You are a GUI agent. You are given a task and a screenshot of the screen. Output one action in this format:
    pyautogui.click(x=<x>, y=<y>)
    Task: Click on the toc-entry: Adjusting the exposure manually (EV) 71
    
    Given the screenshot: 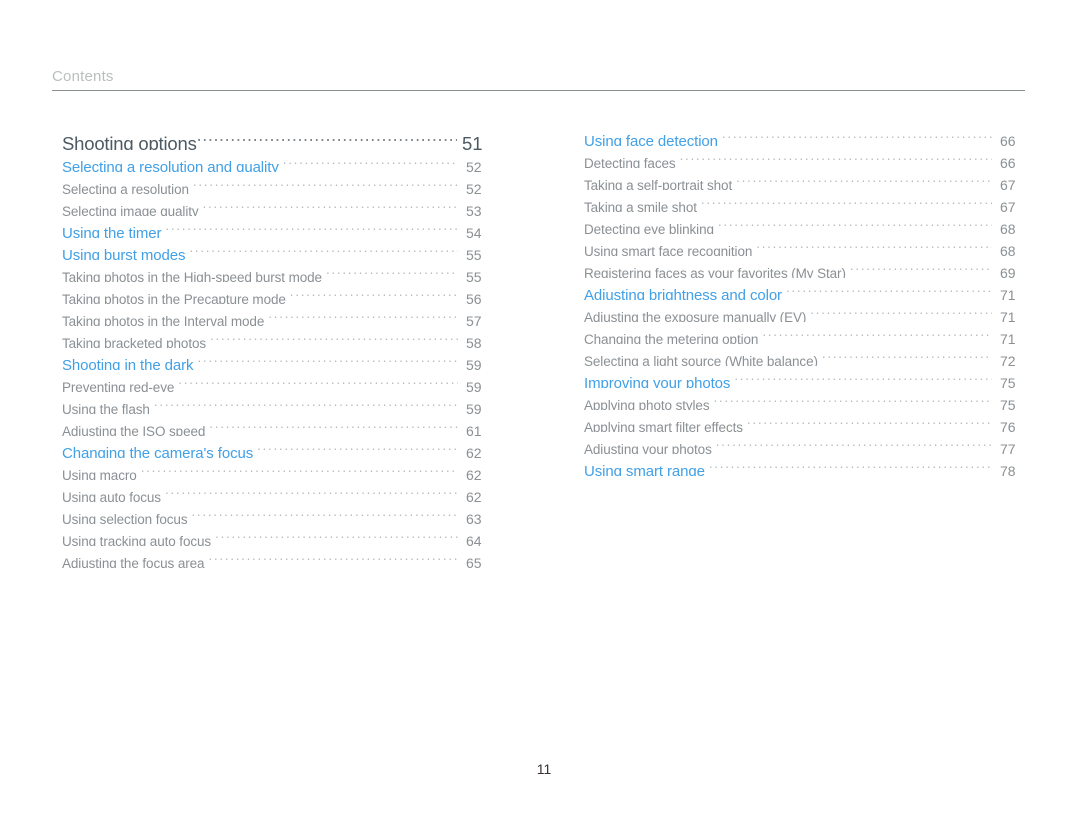 What is the action you would take?
    pyautogui.click(x=805, y=311)
    